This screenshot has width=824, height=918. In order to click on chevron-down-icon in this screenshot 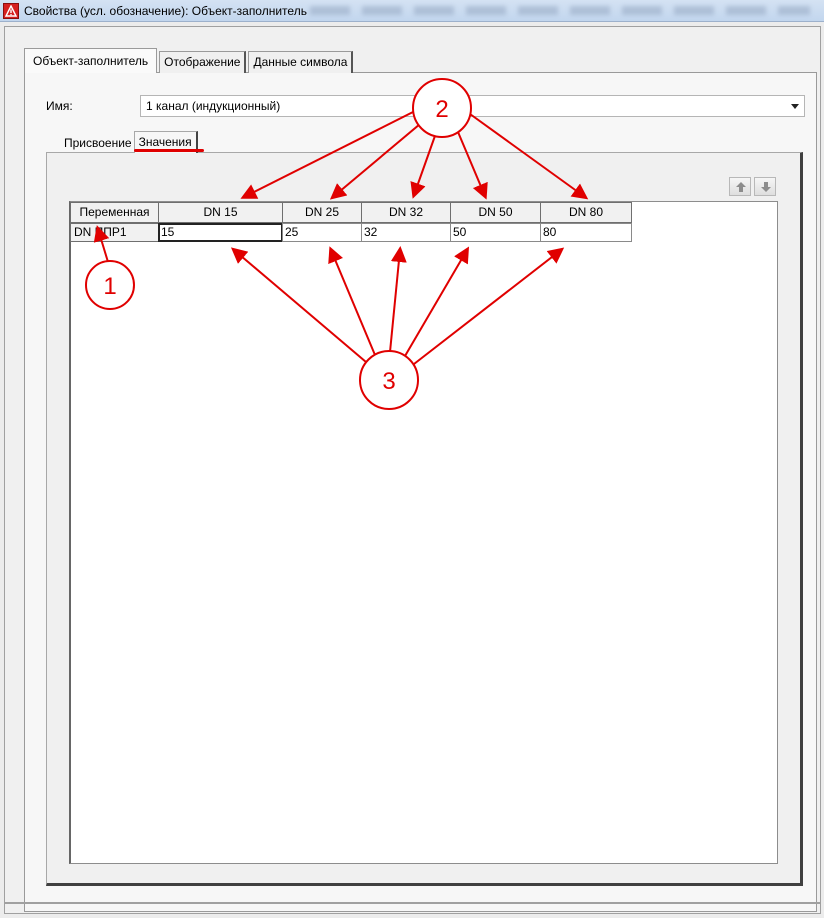, I will do `click(795, 106)`.